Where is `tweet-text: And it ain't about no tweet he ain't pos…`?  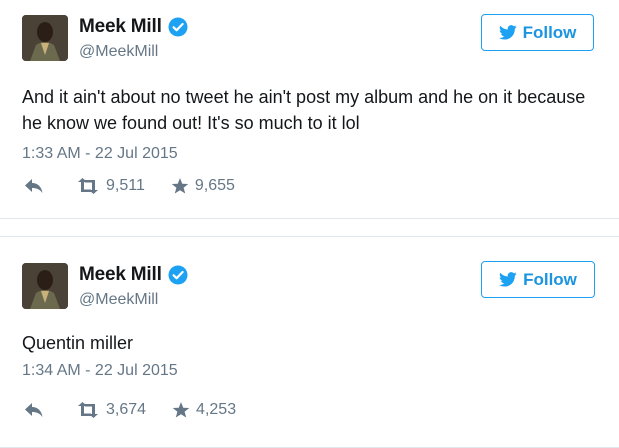
tweet-text: And it ain't about no tweet he ain't pos… is located at coordinates (304, 110).